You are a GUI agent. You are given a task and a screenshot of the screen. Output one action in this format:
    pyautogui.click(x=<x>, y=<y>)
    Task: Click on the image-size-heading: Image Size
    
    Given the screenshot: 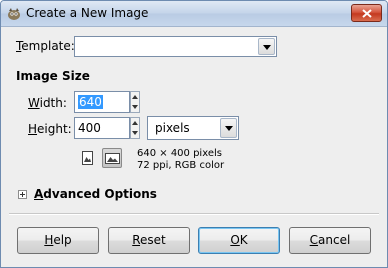 What is the action you would take?
    pyautogui.click(x=53, y=76)
    